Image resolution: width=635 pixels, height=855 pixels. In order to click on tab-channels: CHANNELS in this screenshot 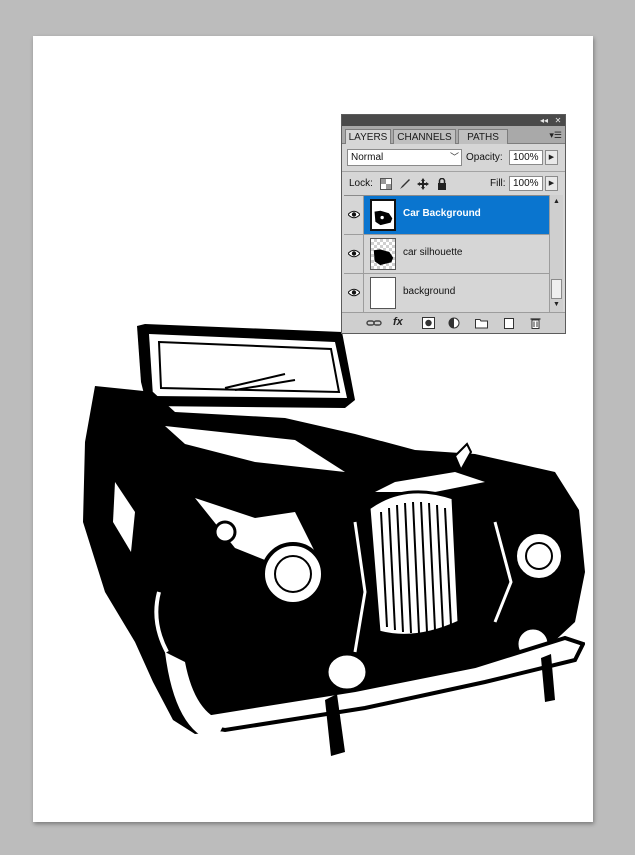, I will do `click(424, 136)`.